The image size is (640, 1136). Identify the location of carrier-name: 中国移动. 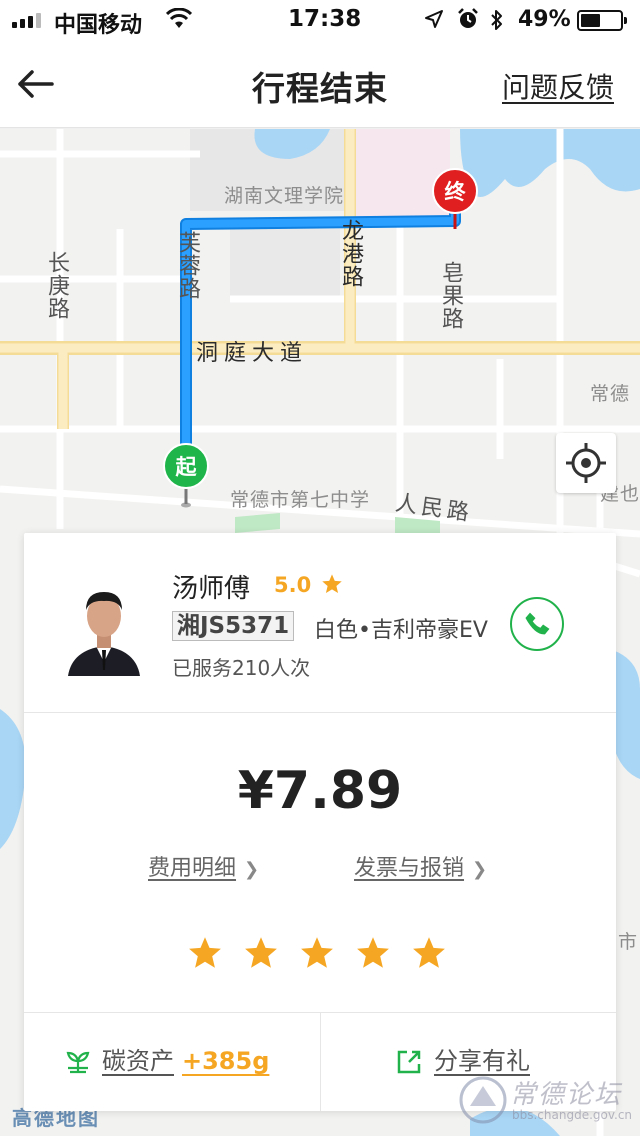
(98, 25).